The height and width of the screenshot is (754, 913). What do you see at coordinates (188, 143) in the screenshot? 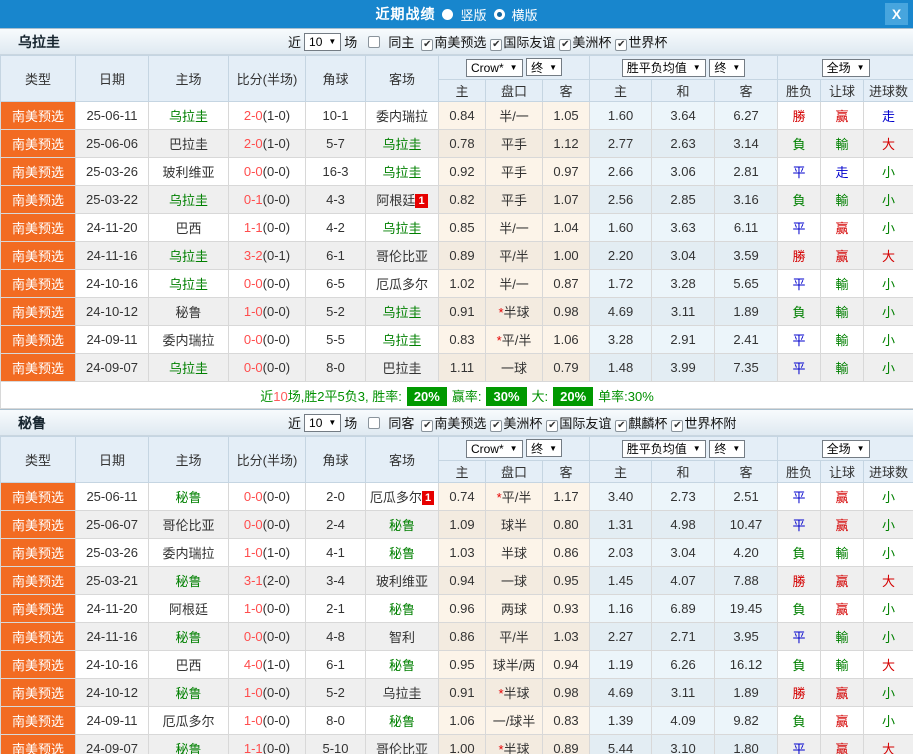
I see `home-team-cell: 巴拉圭` at bounding box center [188, 143].